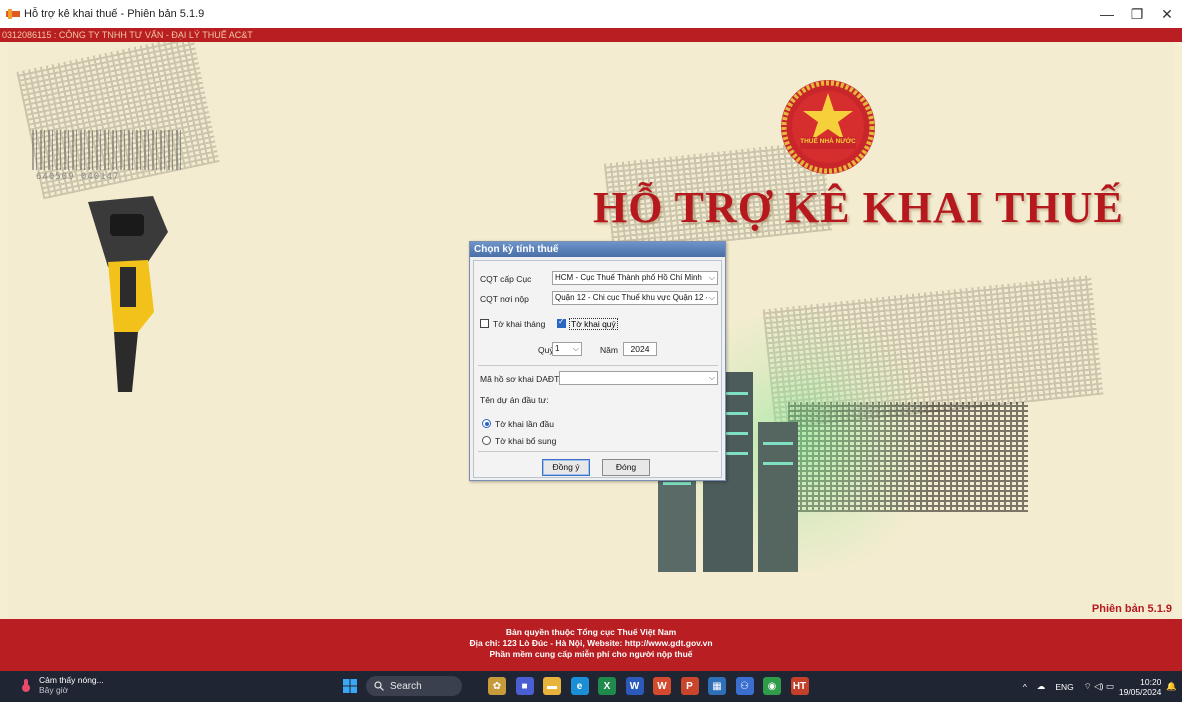 The image size is (1182, 702). Describe the element at coordinates (561, 322) in the screenshot. I see `to-khai-quy-checkbox` at that location.